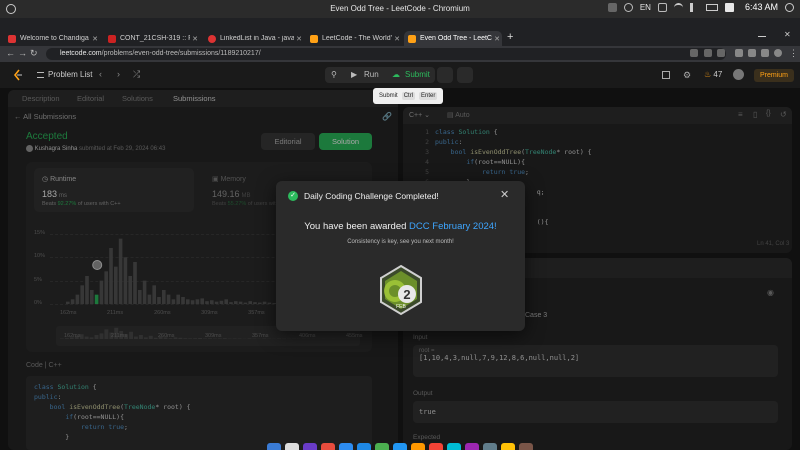 The width and height of the screenshot is (800, 450). What do you see at coordinates (34, 53) in the screenshot?
I see `reload-icon: ↻` at bounding box center [34, 53].